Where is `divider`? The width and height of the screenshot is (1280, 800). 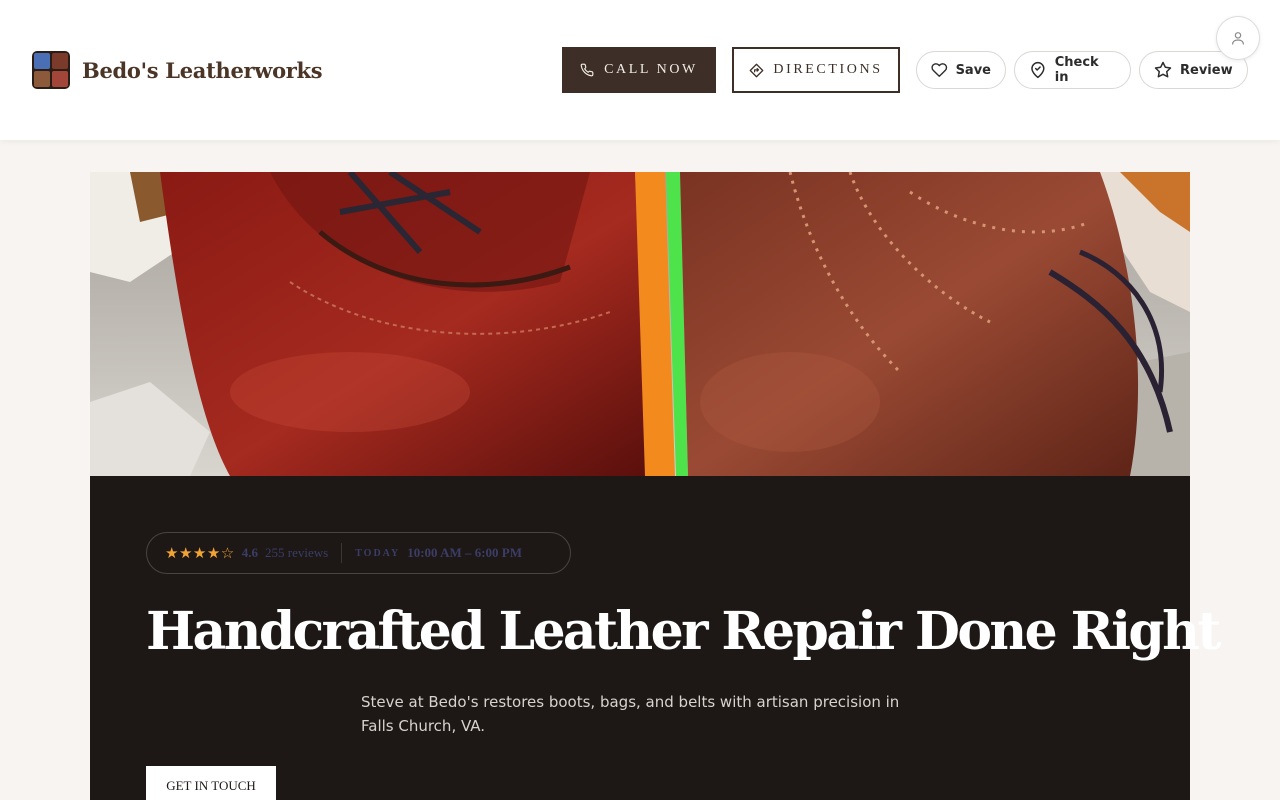
divider is located at coordinates (342, 553).